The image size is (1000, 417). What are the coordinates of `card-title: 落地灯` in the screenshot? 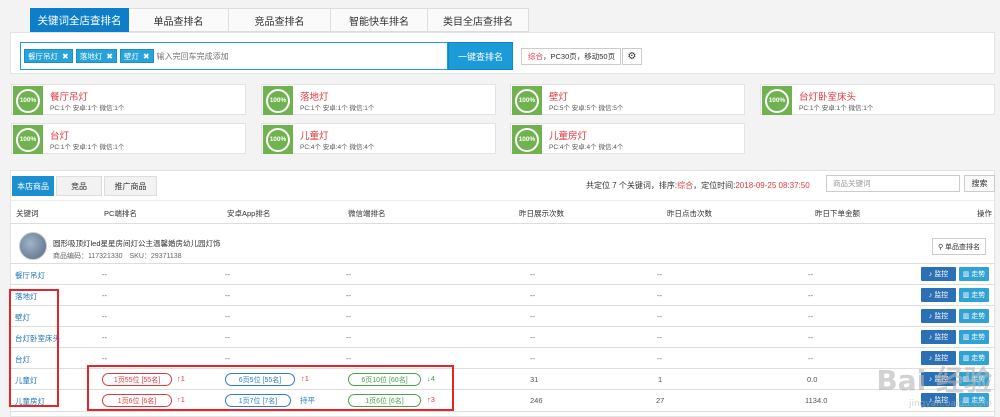 It's located at (314, 97).